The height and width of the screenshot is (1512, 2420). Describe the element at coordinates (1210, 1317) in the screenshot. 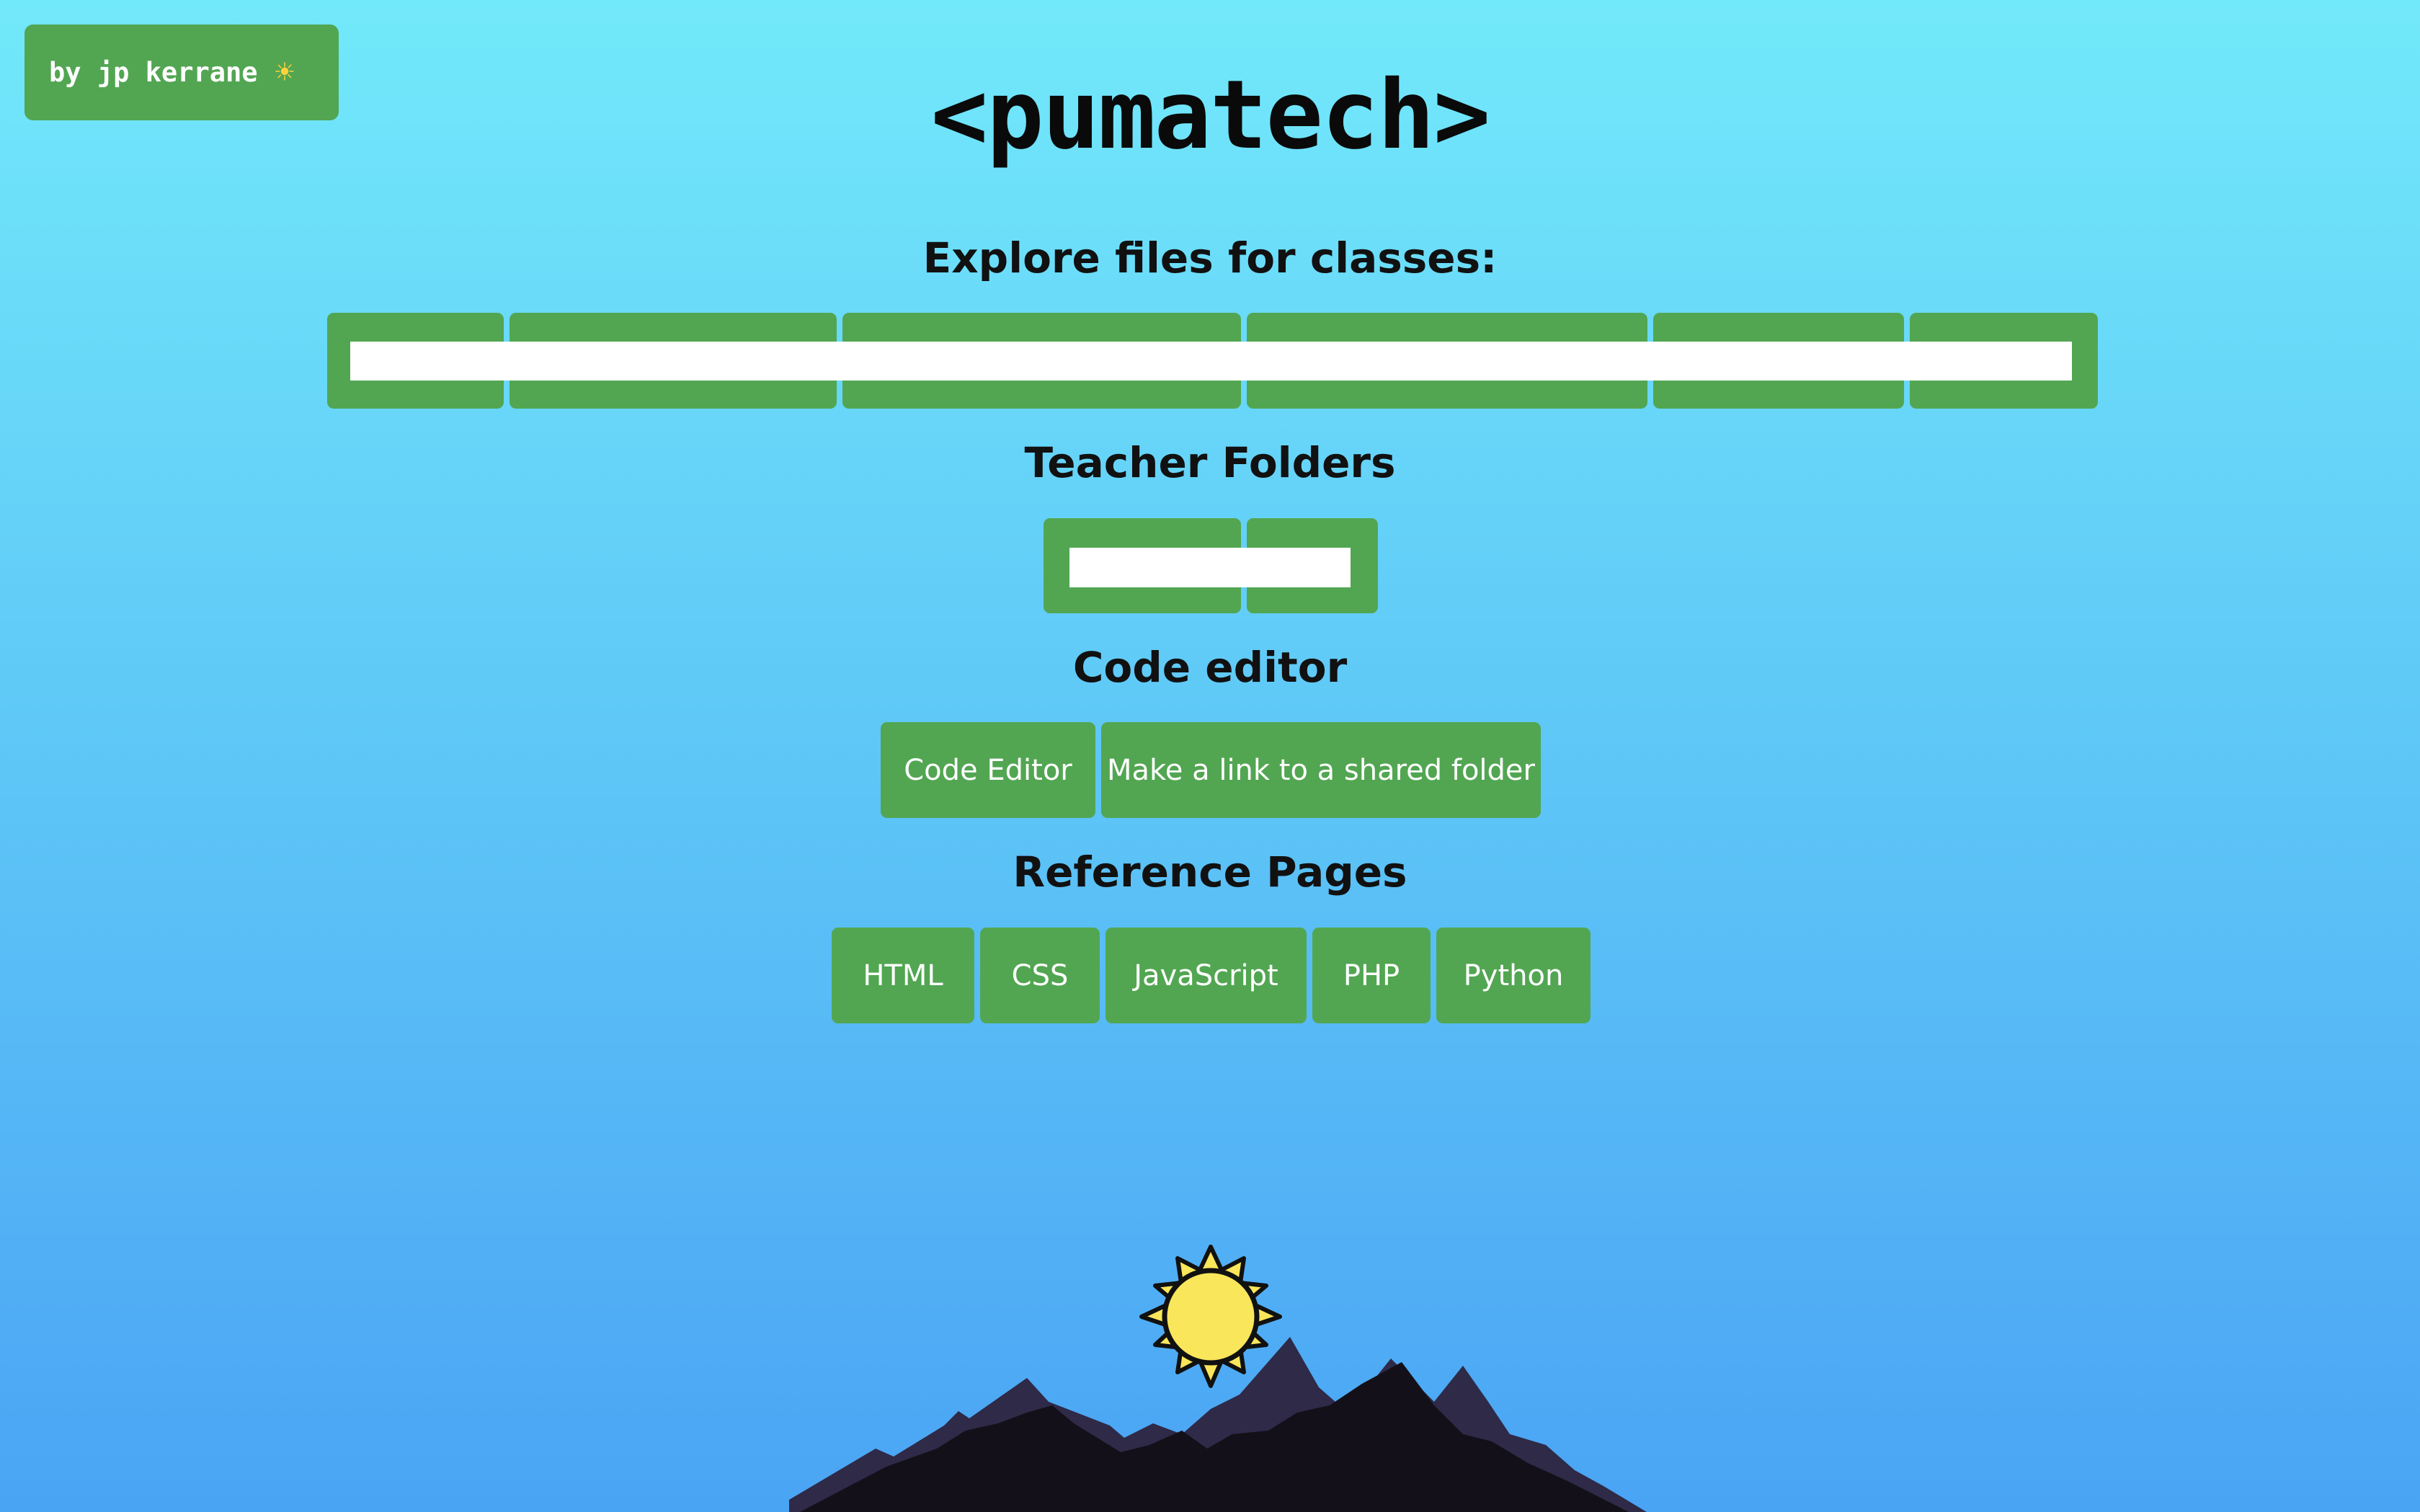

I see `sun-icon` at that location.